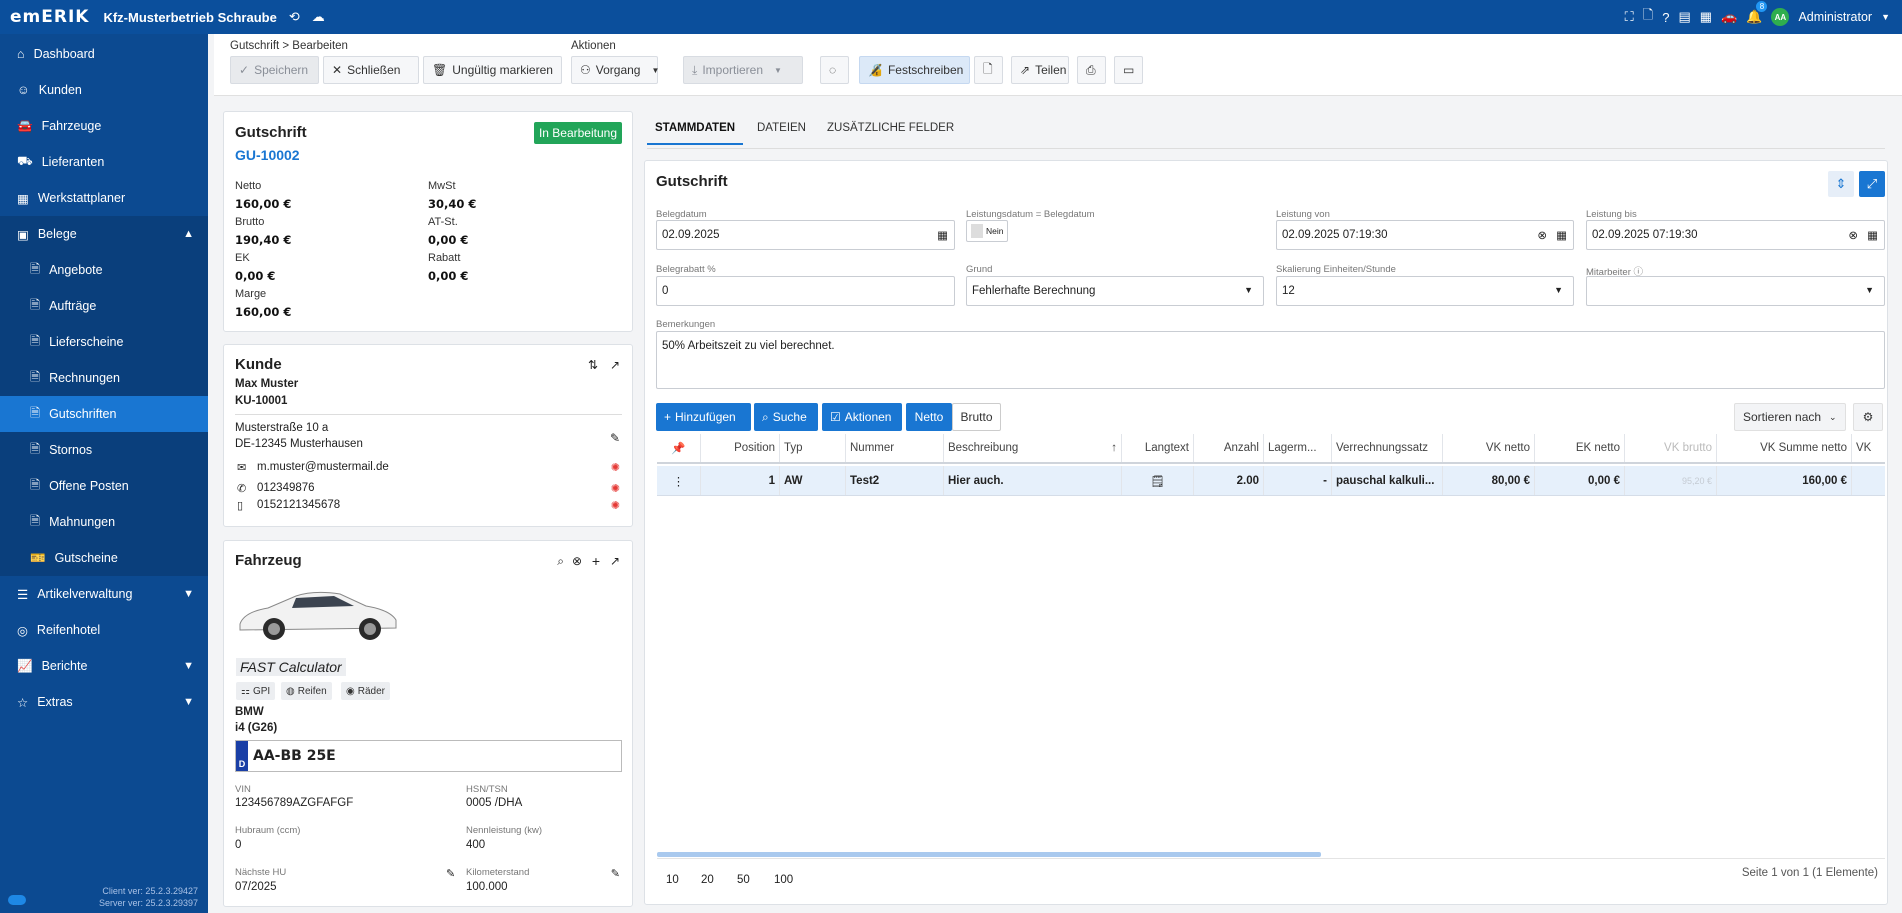 This screenshot has width=1902, height=913. I want to click on sort-dropdown: Sortieren nach ⌄, so click(1790, 417).